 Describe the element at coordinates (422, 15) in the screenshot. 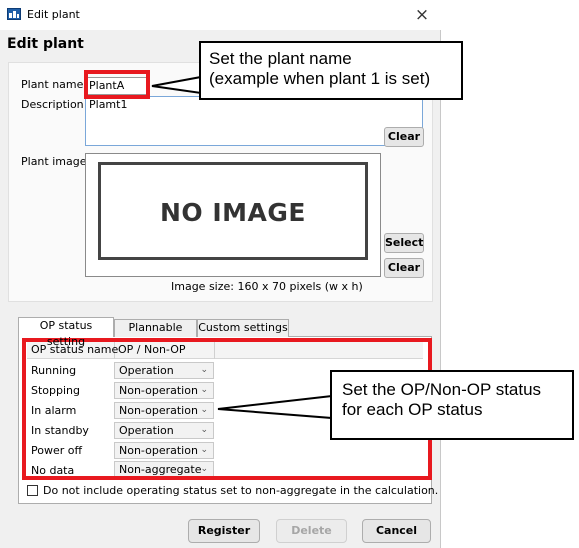

I see `close-icon: ×` at that location.